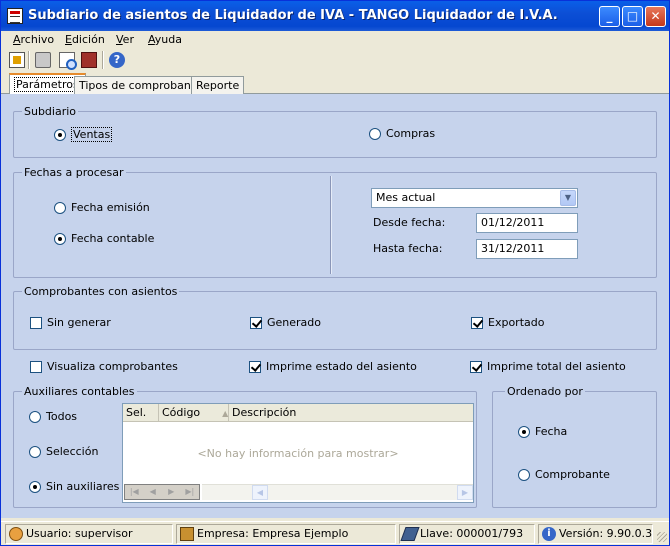 The height and width of the screenshot is (546, 670). Describe the element at coordinates (112, 366) in the screenshot. I see `check-visualiza-label: Visualiza comprobantes` at that location.